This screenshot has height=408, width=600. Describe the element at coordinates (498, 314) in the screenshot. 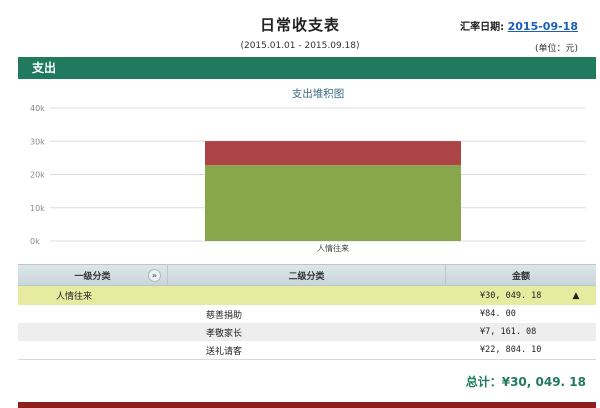

I see `row-amount: ¥84. 00` at that location.